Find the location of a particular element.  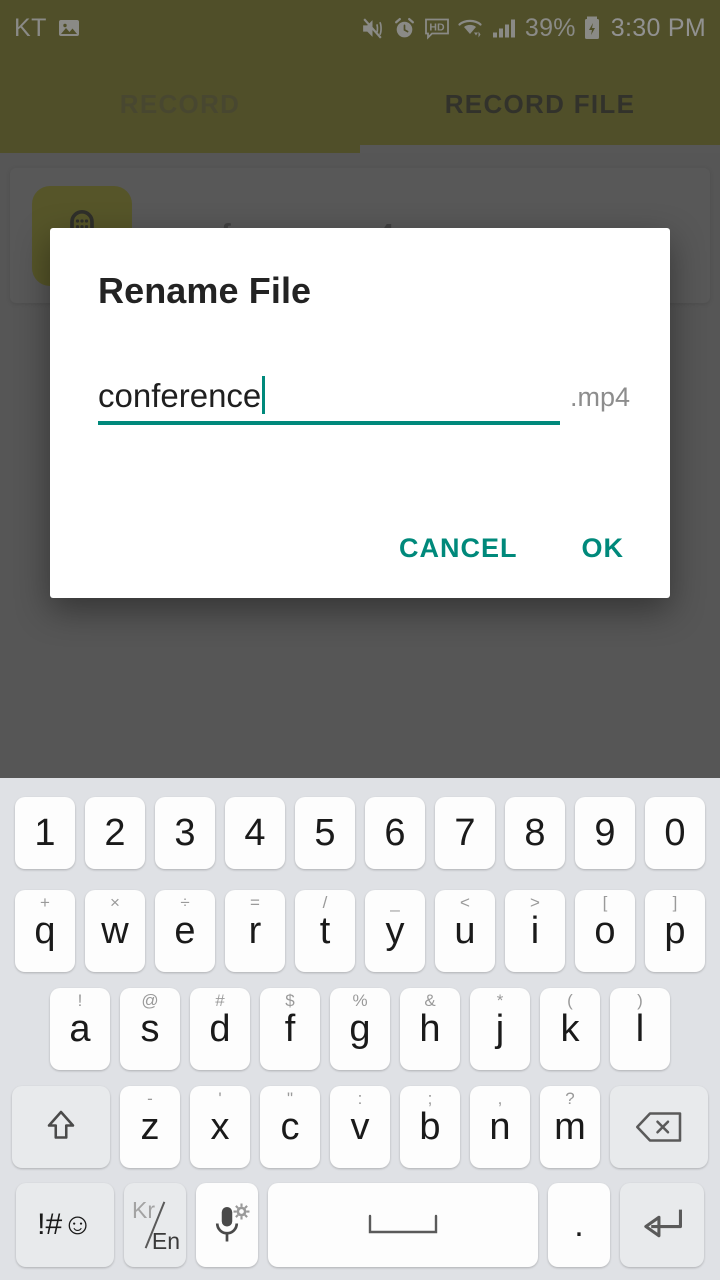

keyboard-row-bottom: -z ' x " c :v ; b ,n ? m is located at coordinates (360, 1127).